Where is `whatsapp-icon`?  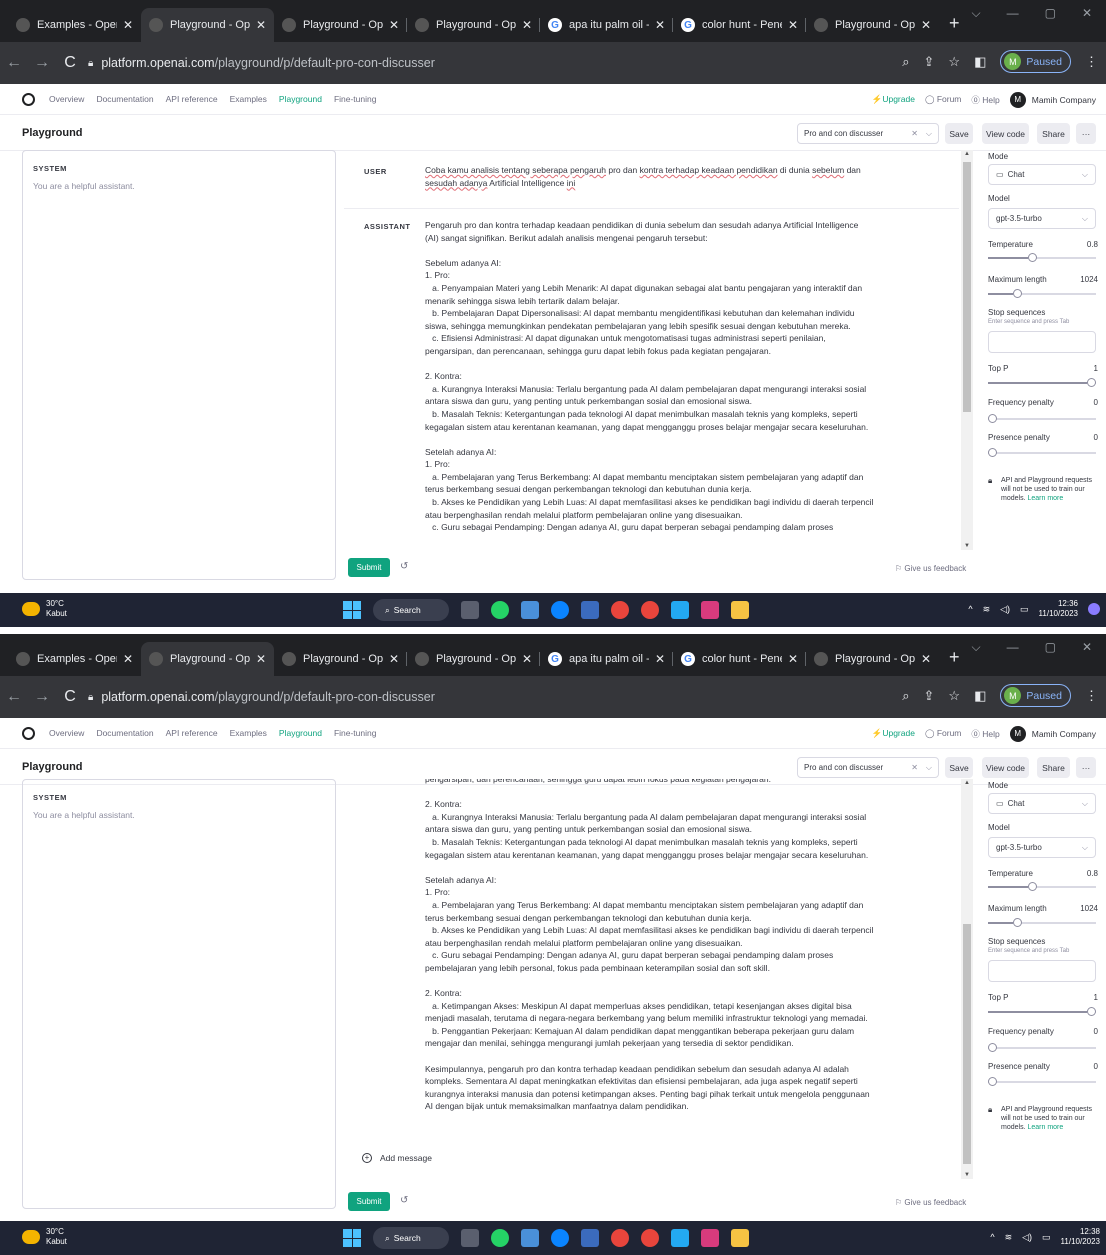 whatsapp-icon is located at coordinates (500, 1238).